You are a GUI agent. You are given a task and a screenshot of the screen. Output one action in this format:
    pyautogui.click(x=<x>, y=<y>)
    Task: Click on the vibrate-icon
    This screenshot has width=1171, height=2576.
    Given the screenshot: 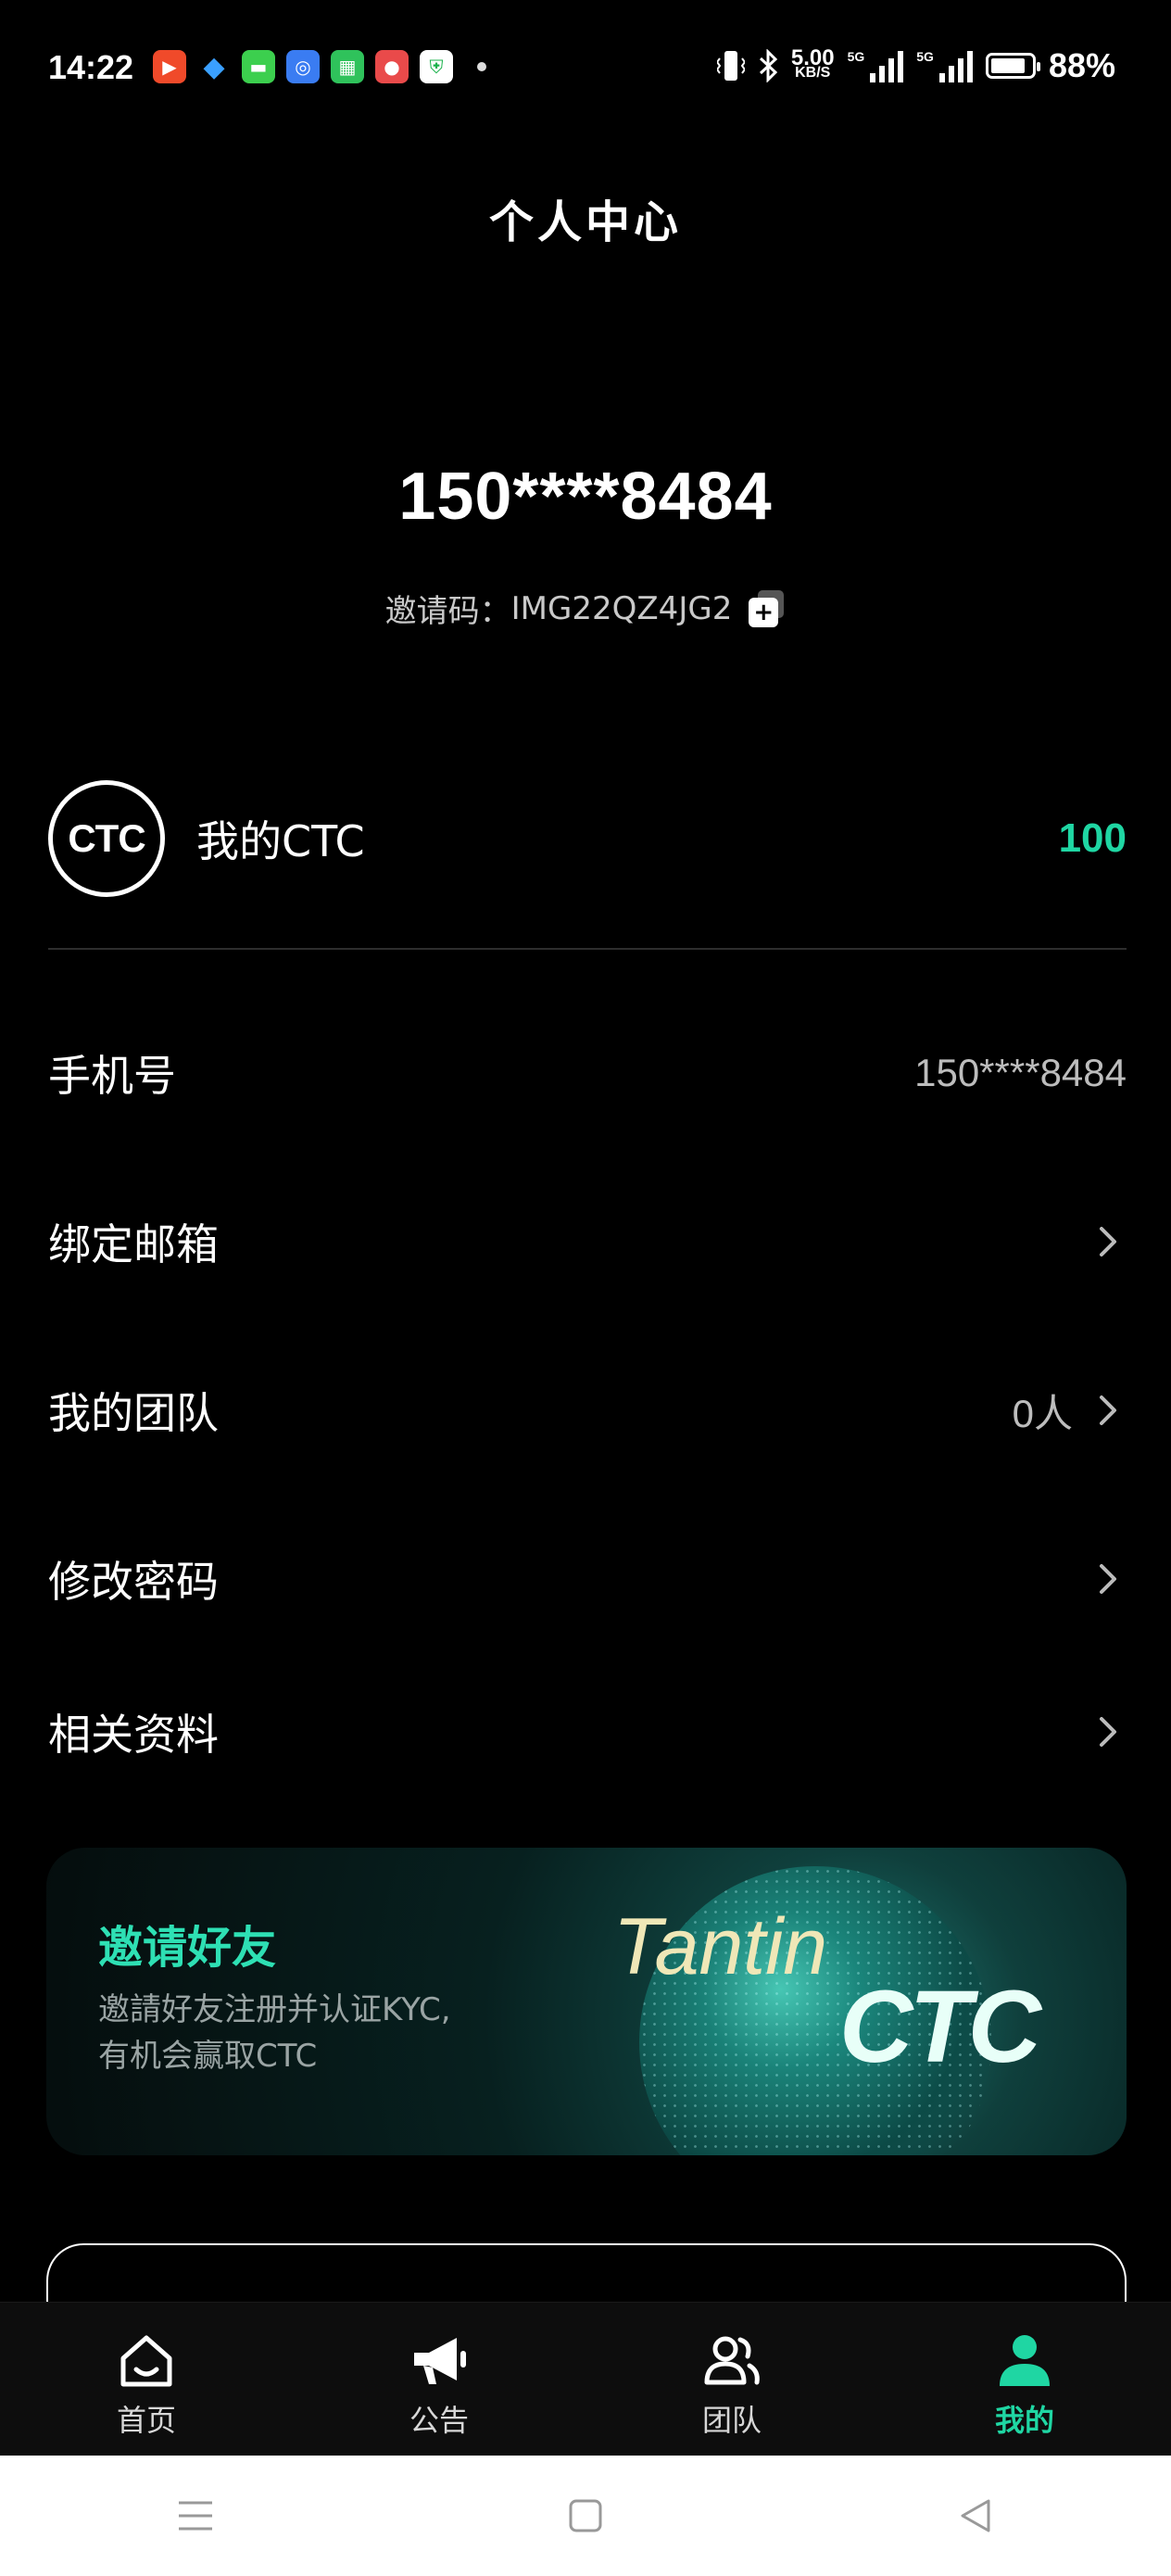 What is the action you would take?
    pyautogui.click(x=731, y=66)
    